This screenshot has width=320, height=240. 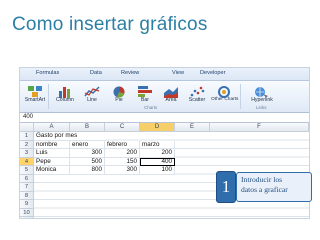 I want to click on tab-review: Review, so click(x=130, y=73).